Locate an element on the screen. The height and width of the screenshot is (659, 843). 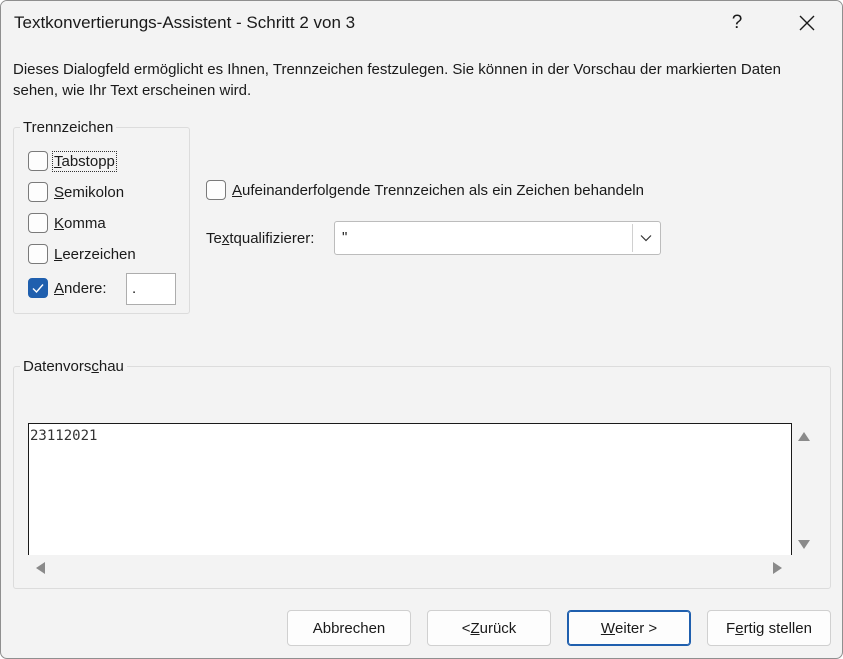
next-button: Weiter > is located at coordinates (629, 628).